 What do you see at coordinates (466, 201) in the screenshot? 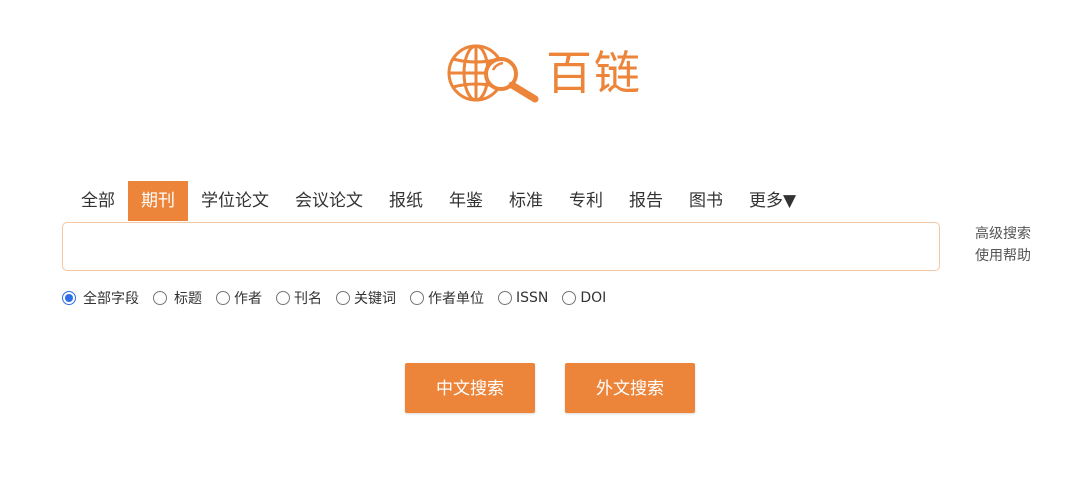
I see `tab-yearbooks: 年鉴` at bounding box center [466, 201].